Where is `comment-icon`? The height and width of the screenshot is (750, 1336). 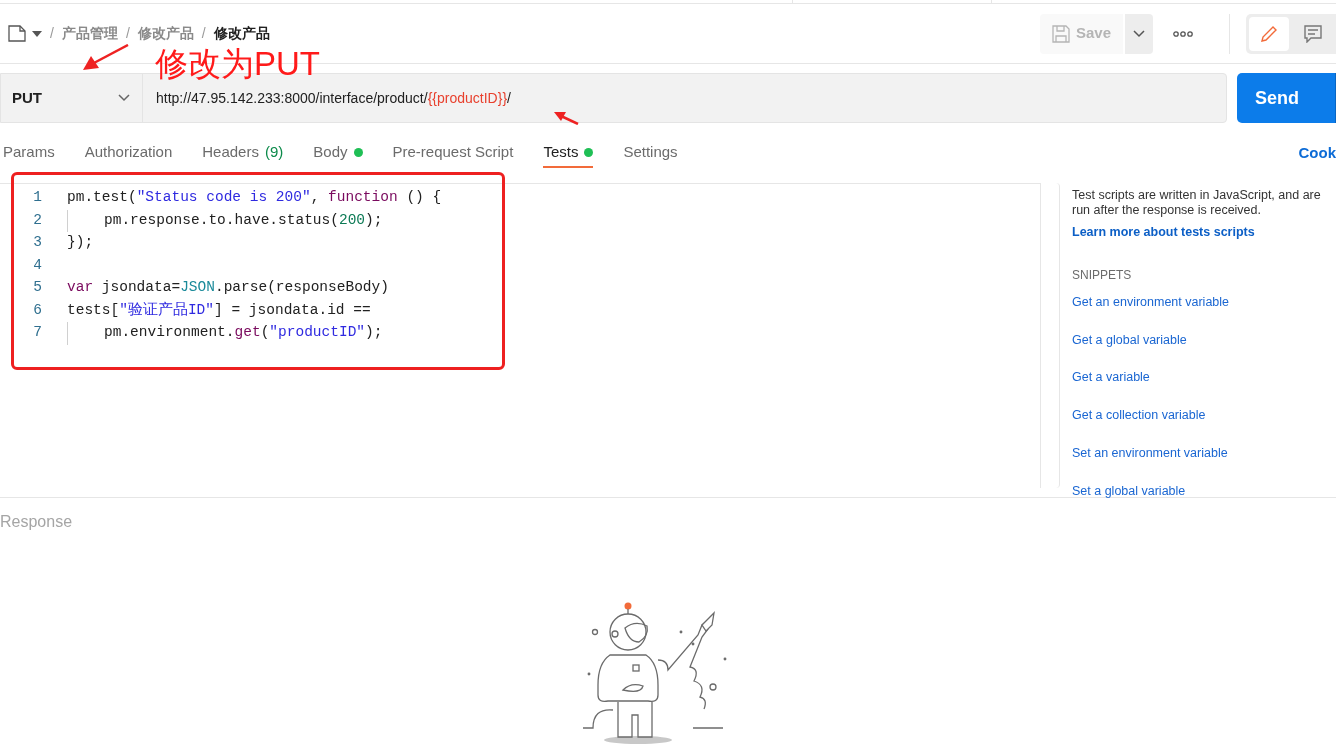
comment-icon is located at coordinates (1313, 33).